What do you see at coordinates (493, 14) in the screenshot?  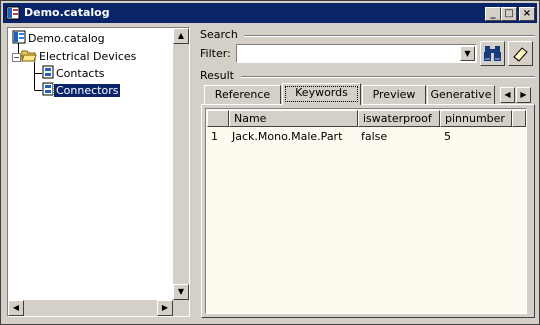 I see `minimize-button: _` at bounding box center [493, 14].